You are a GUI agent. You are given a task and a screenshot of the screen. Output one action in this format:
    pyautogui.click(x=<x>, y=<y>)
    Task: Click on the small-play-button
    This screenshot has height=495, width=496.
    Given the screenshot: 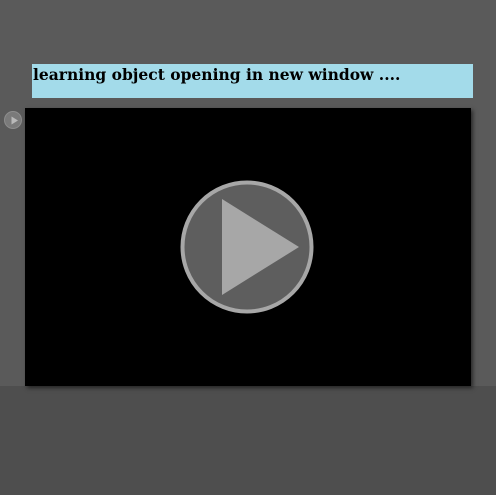 What is the action you would take?
    pyautogui.click(x=13, y=120)
    